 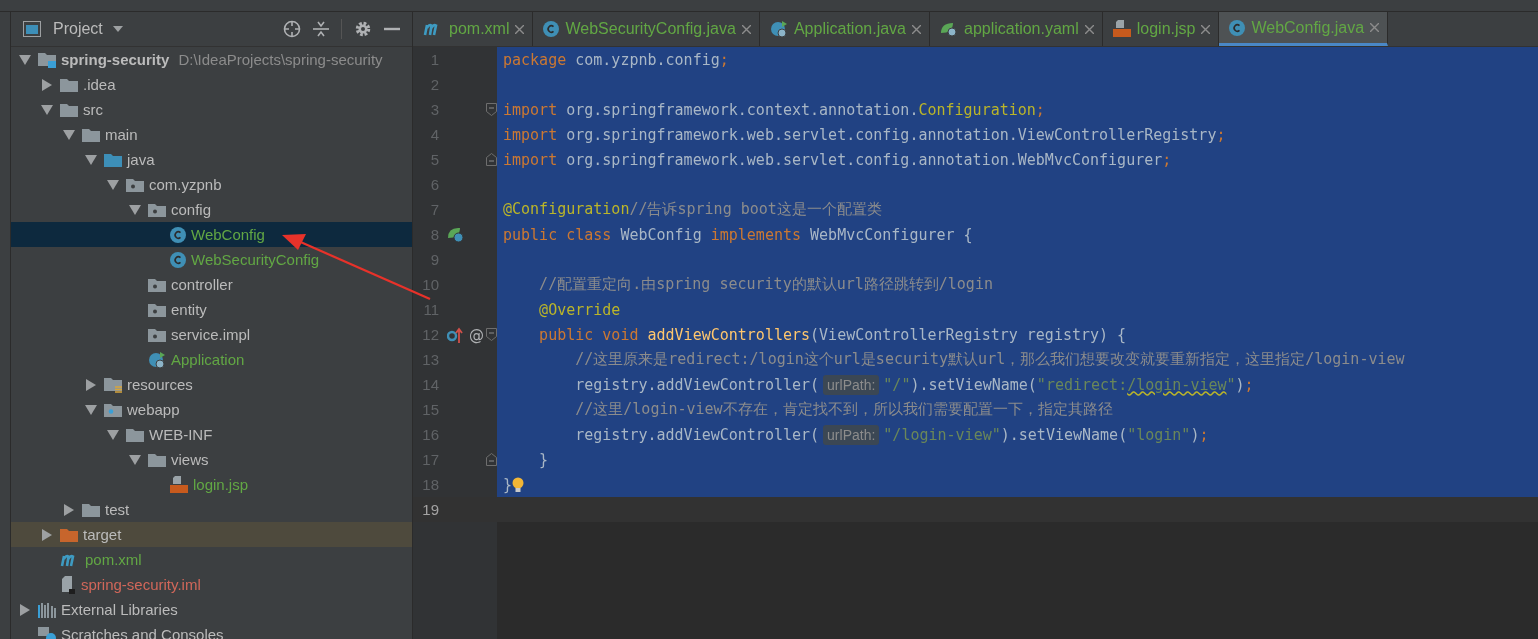 What do you see at coordinates (891, 434) in the screenshot?
I see `code-line: registry.addViewController( urlPath: "/login-view").setViewName("login");` at bounding box center [891, 434].